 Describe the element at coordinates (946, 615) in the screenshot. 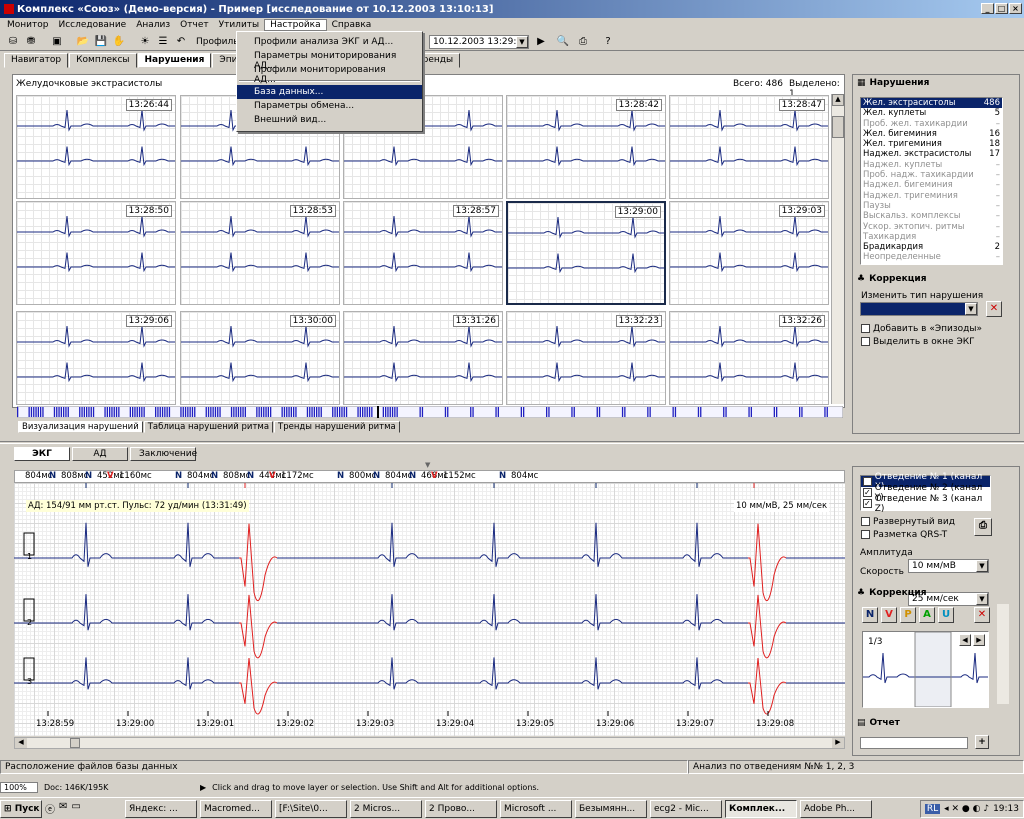

I see `beat-type-U-button: U` at that location.